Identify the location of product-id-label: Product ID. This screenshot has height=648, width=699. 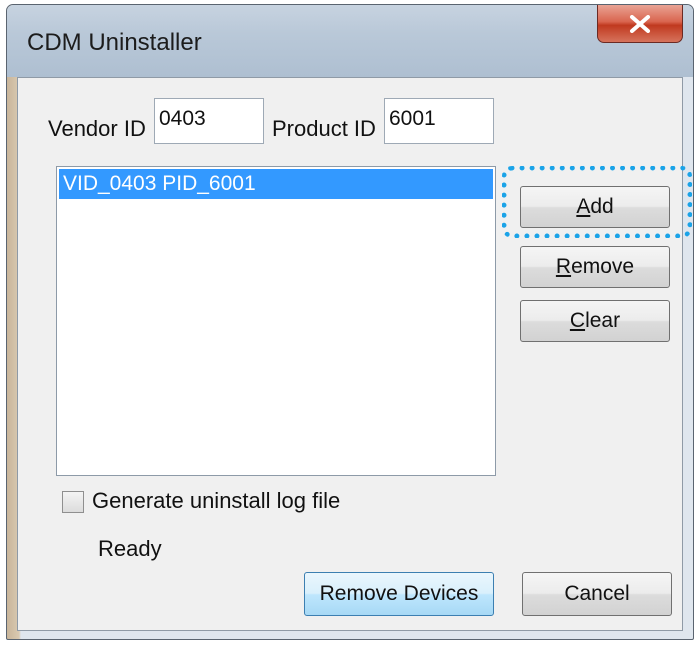
(324, 128).